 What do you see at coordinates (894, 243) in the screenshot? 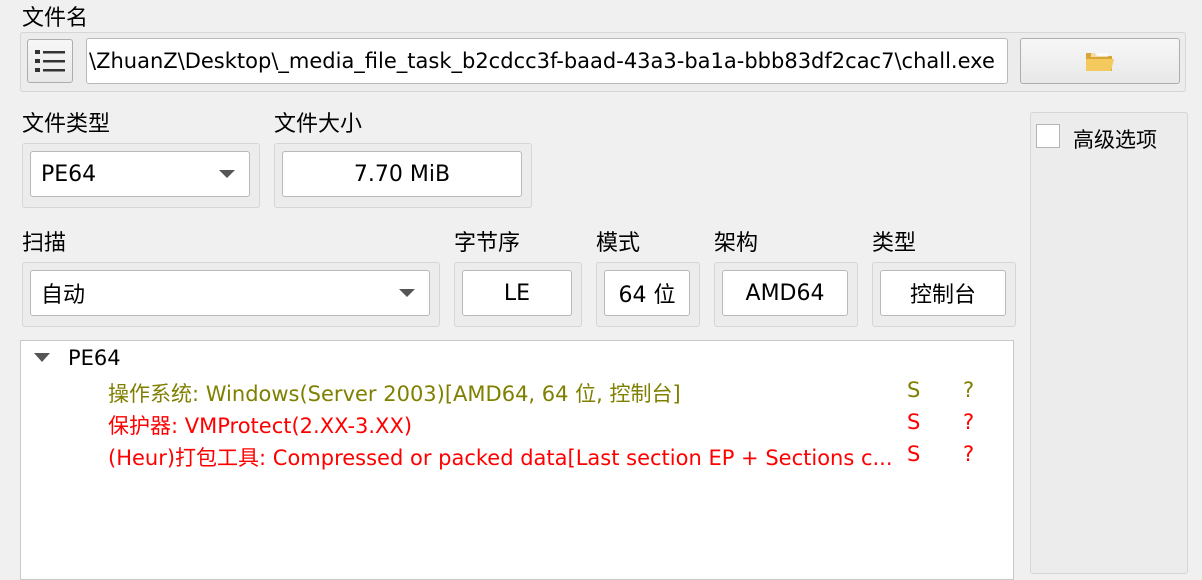
I see `type-label: 类型` at bounding box center [894, 243].